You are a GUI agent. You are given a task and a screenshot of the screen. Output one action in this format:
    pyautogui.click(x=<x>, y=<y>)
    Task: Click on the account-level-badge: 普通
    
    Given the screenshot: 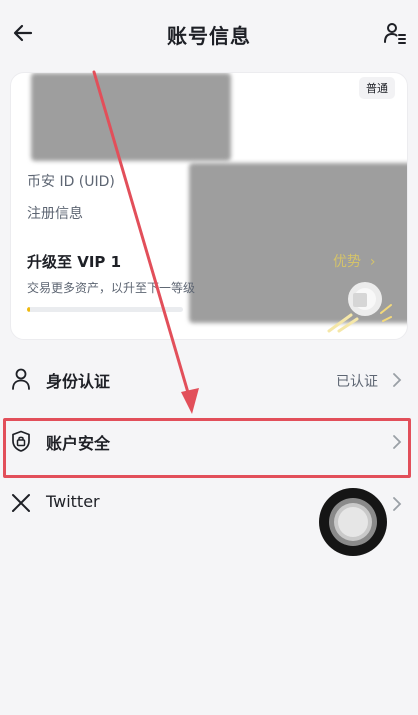 What is the action you would take?
    pyautogui.click(x=377, y=88)
    